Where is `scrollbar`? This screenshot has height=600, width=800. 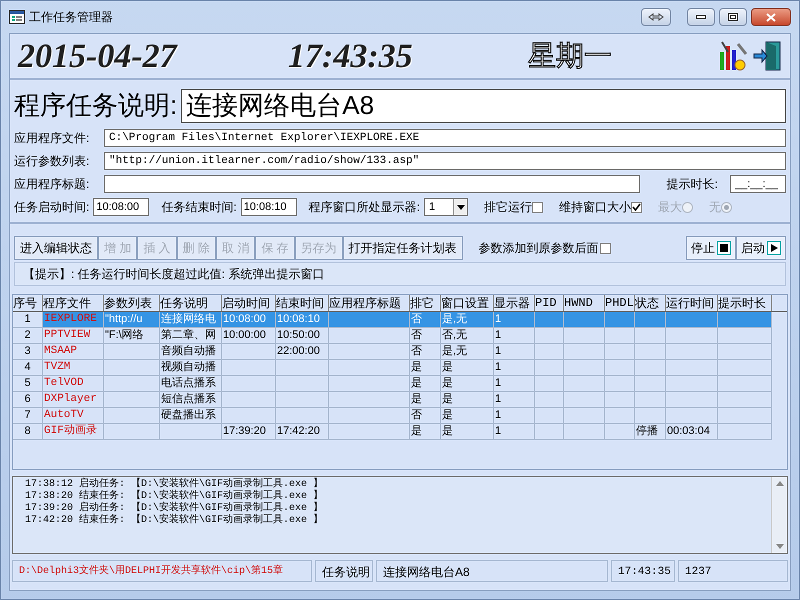 scrollbar is located at coordinates (779, 515).